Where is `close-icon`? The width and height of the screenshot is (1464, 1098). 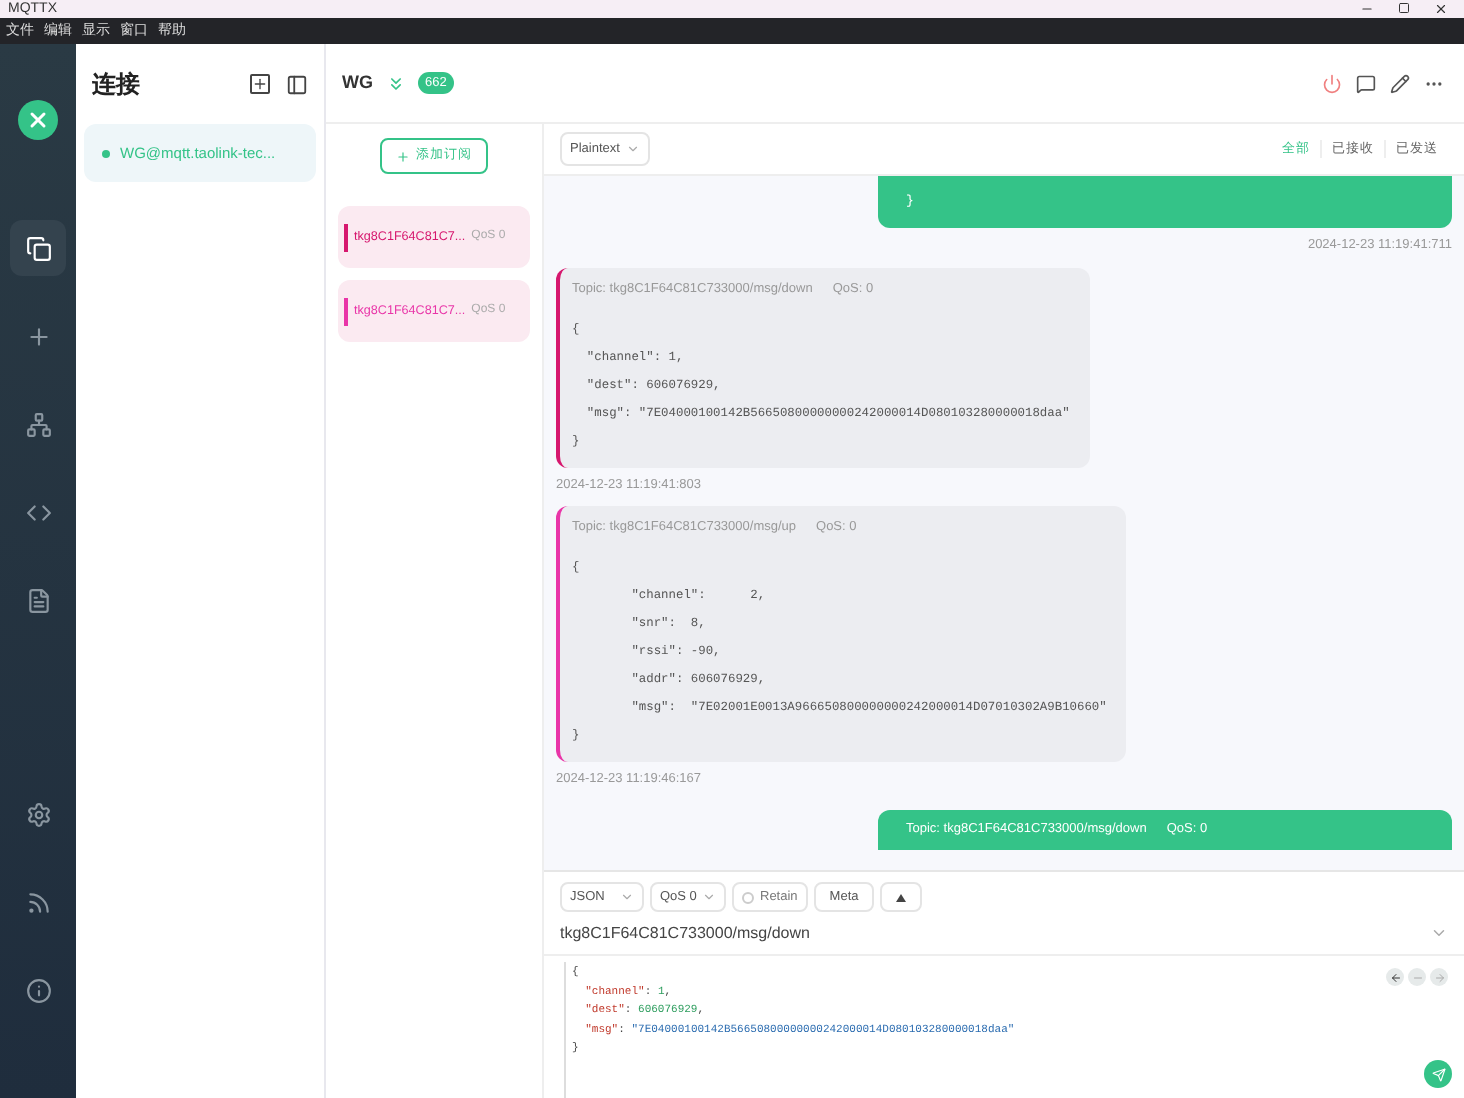 close-icon is located at coordinates (1441, 9).